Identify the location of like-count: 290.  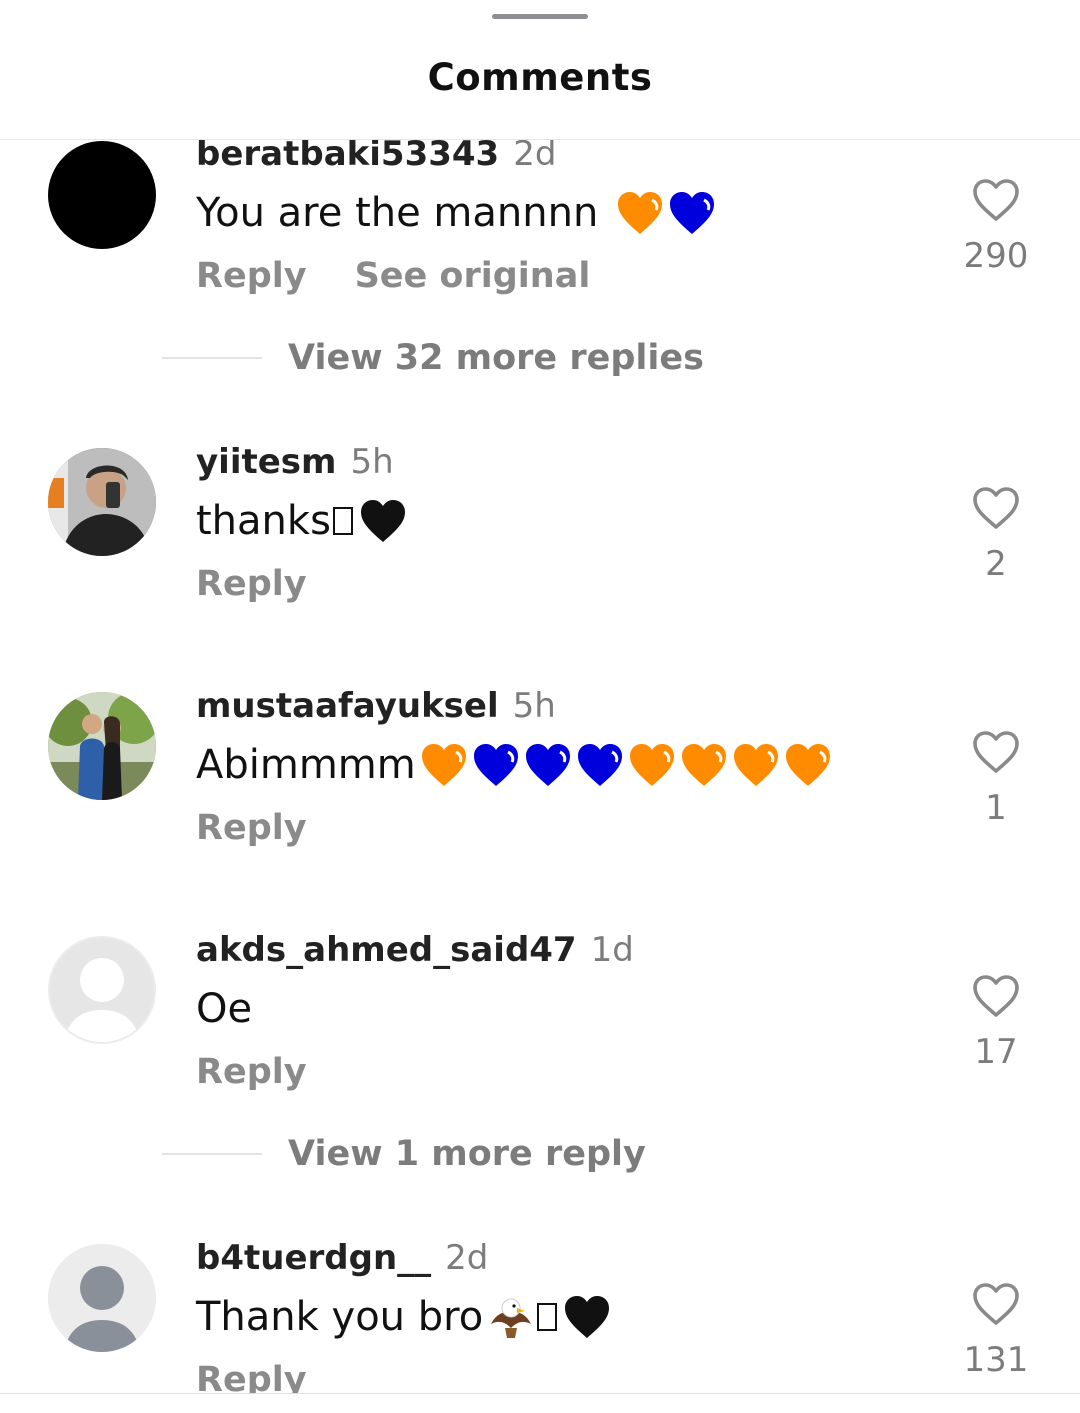
(996, 256).